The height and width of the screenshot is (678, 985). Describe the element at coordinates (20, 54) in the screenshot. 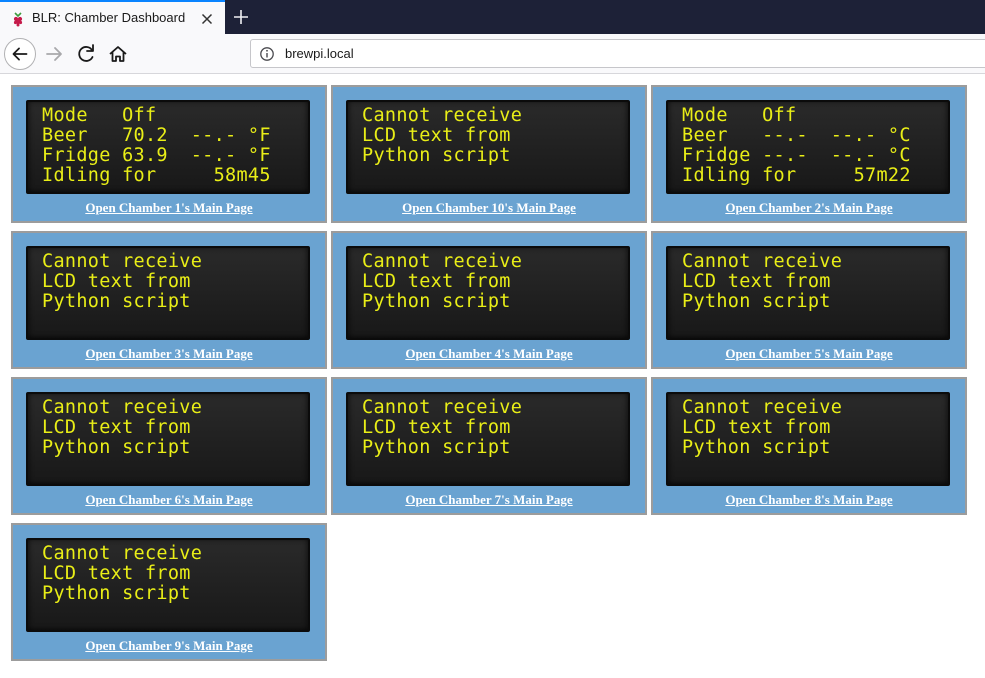

I see `arrow-left-icon` at that location.